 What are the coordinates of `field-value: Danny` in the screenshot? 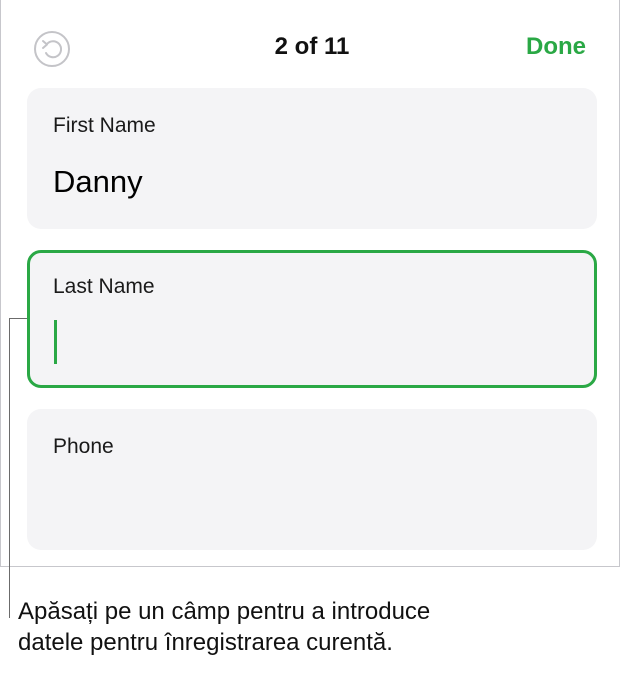 It's located at (98, 182).